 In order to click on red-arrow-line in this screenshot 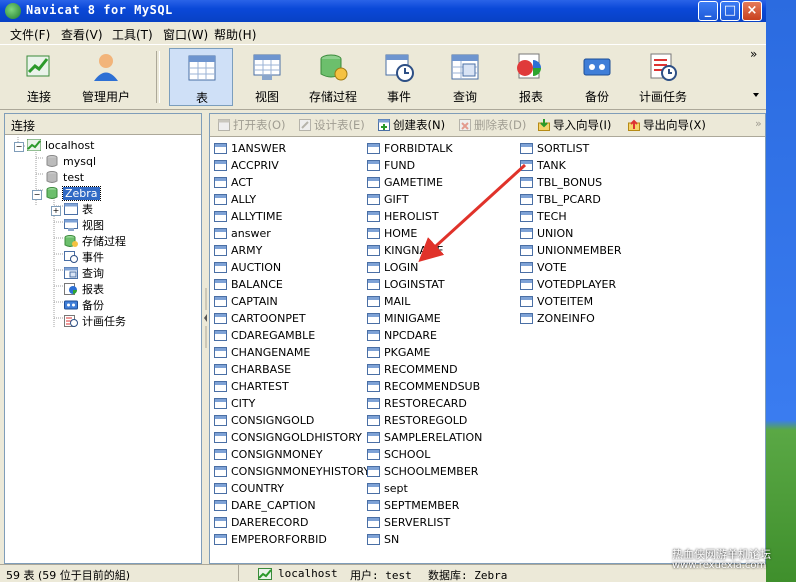, I will do `click(472, 213)`.